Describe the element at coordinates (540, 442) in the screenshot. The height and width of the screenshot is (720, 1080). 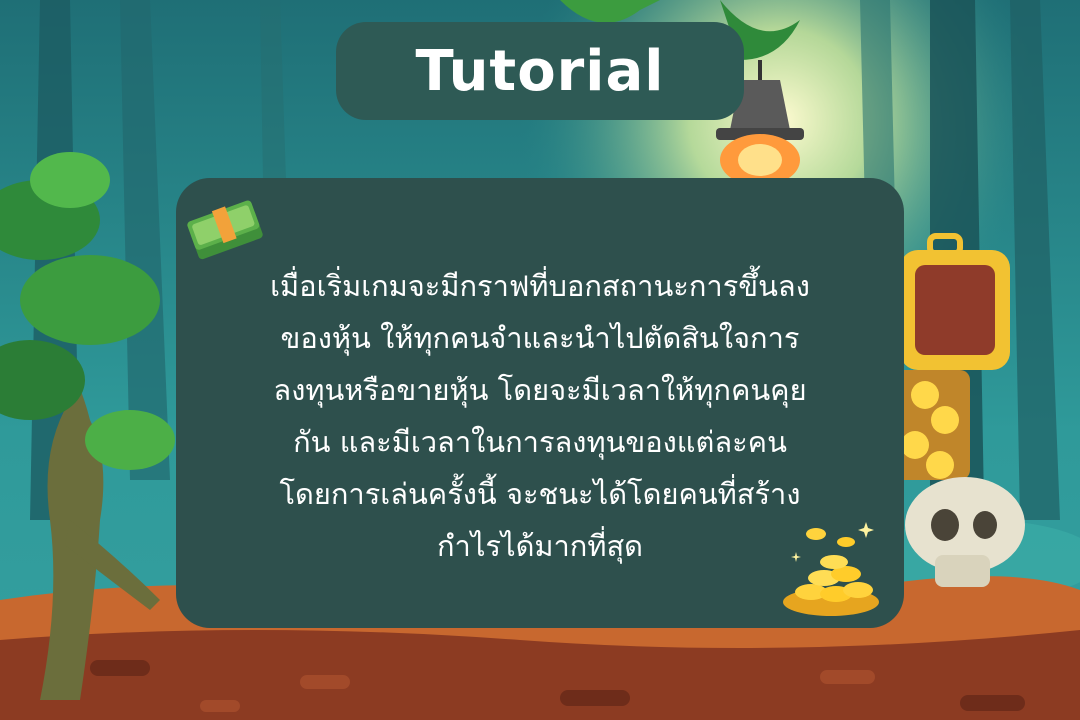
I see `tutorial-line: กัน และมีเวลาในการลงทุนของแต่ละคน` at that location.